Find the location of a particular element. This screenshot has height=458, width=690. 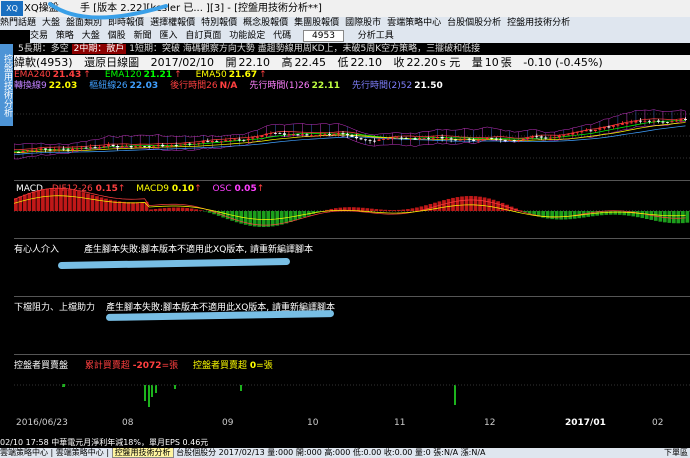

info-direction: 海碼觀察方向大勢 is located at coordinates (218, 49).